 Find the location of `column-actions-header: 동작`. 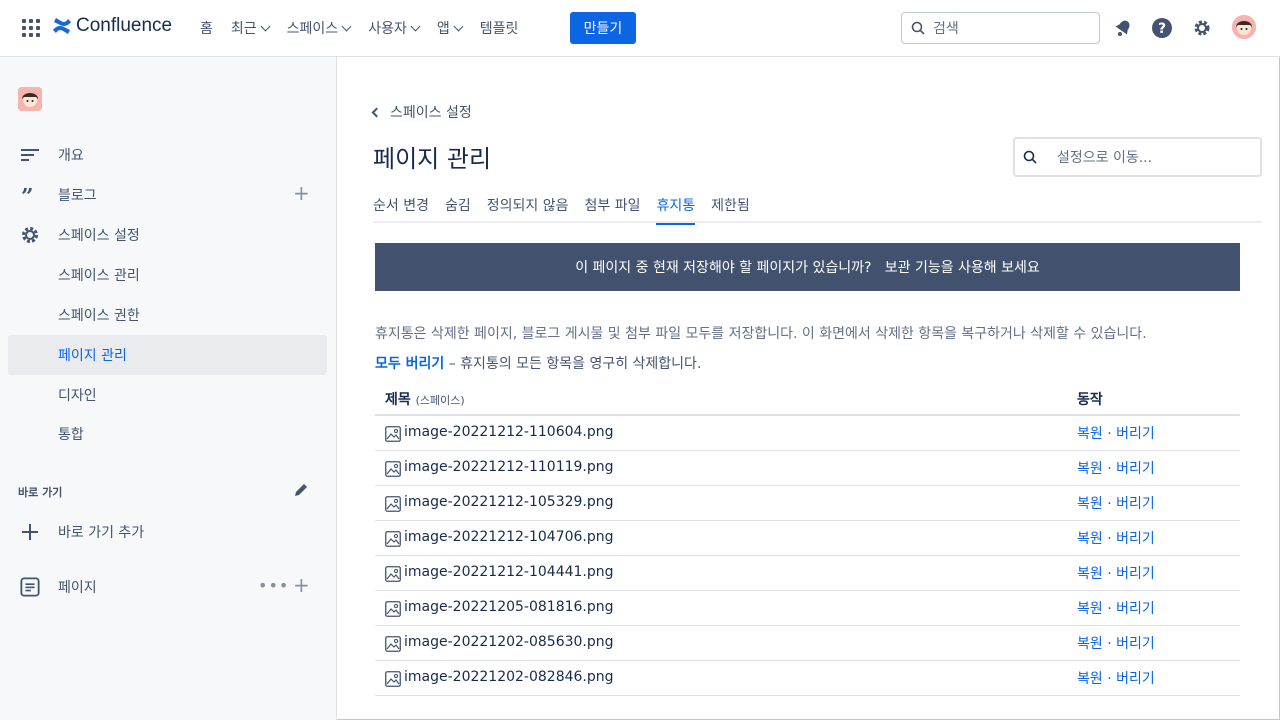

column-actions-header: 동작 is located at coordinates (1090, 400).